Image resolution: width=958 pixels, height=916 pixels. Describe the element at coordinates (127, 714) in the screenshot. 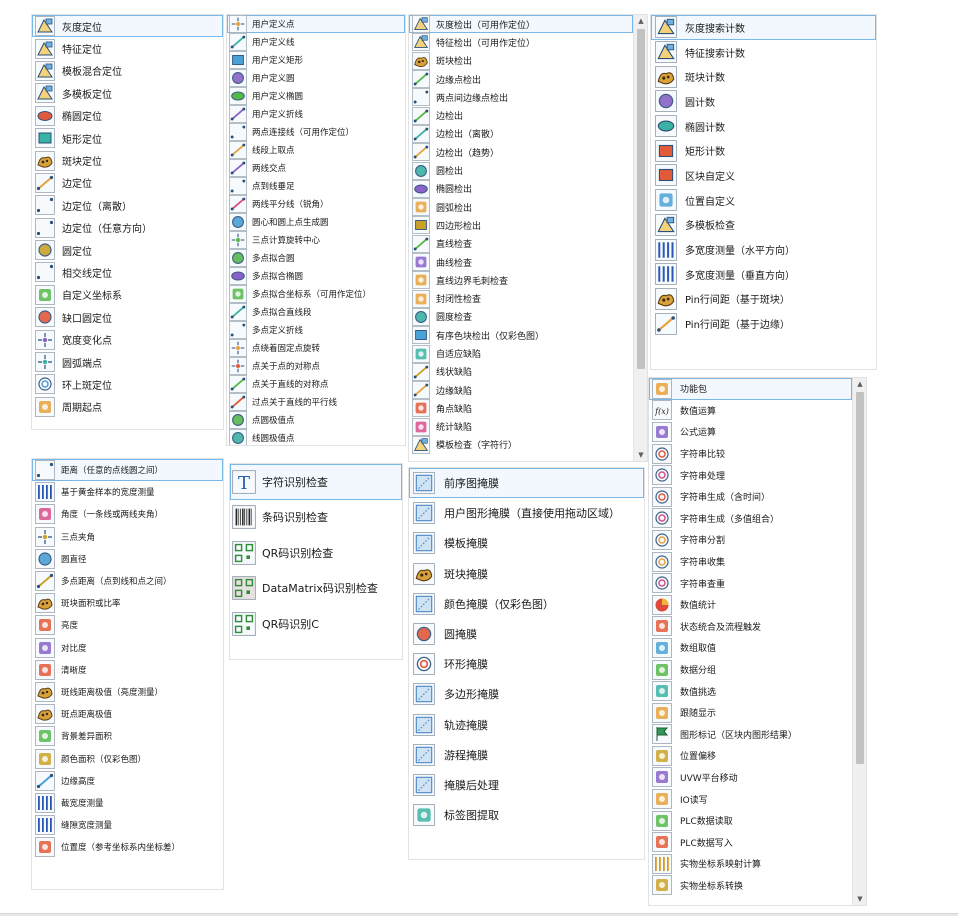

I see `list-item: 斑点距离极值` at that location.